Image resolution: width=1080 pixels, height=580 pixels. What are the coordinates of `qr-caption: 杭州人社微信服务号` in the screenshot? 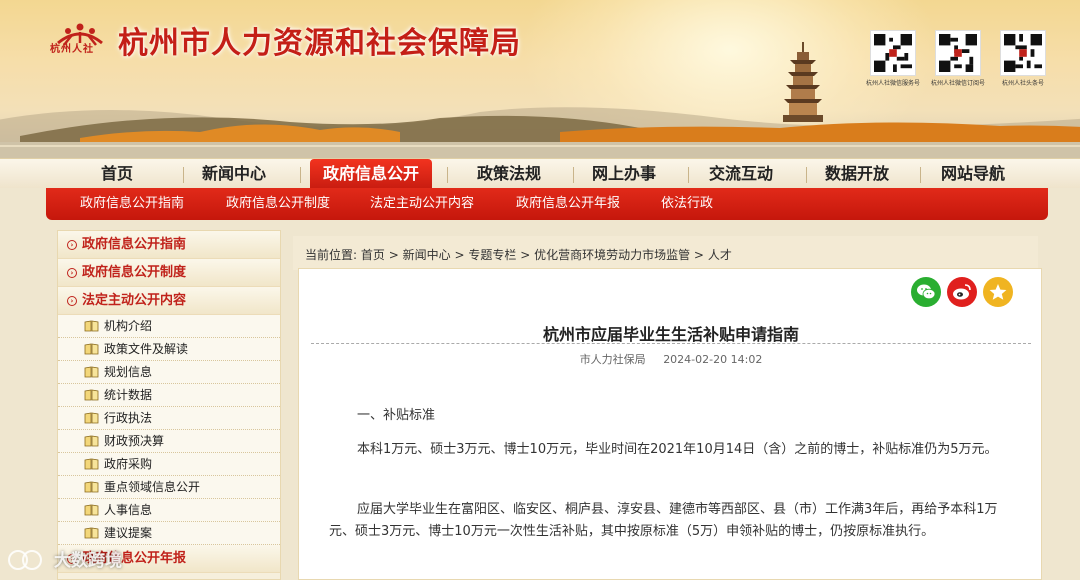 It's located at (892, 83).